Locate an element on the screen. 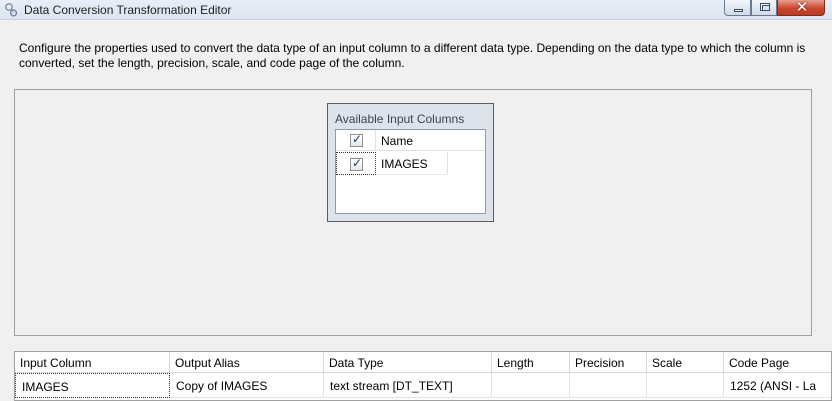 The image size is (832, 401). header-input-column: Input Column is located at coordinates (92, 362).